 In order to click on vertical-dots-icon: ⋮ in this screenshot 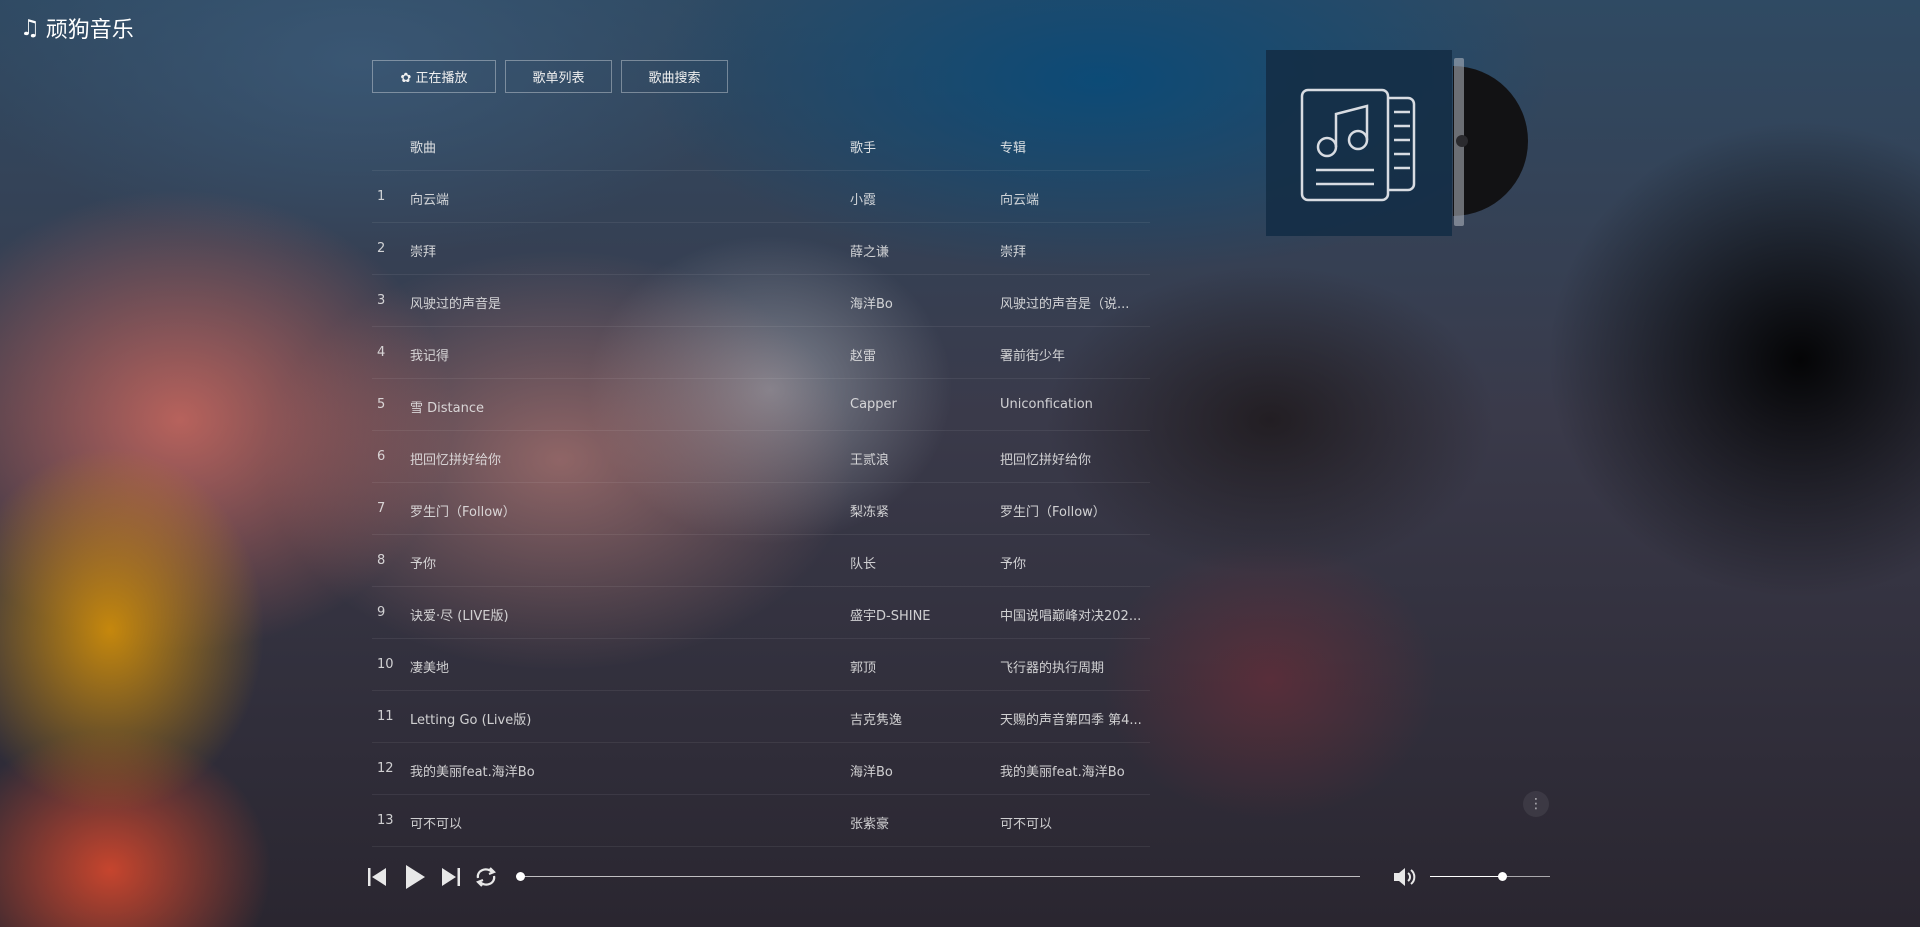, I will do `click(1536, 804)`.